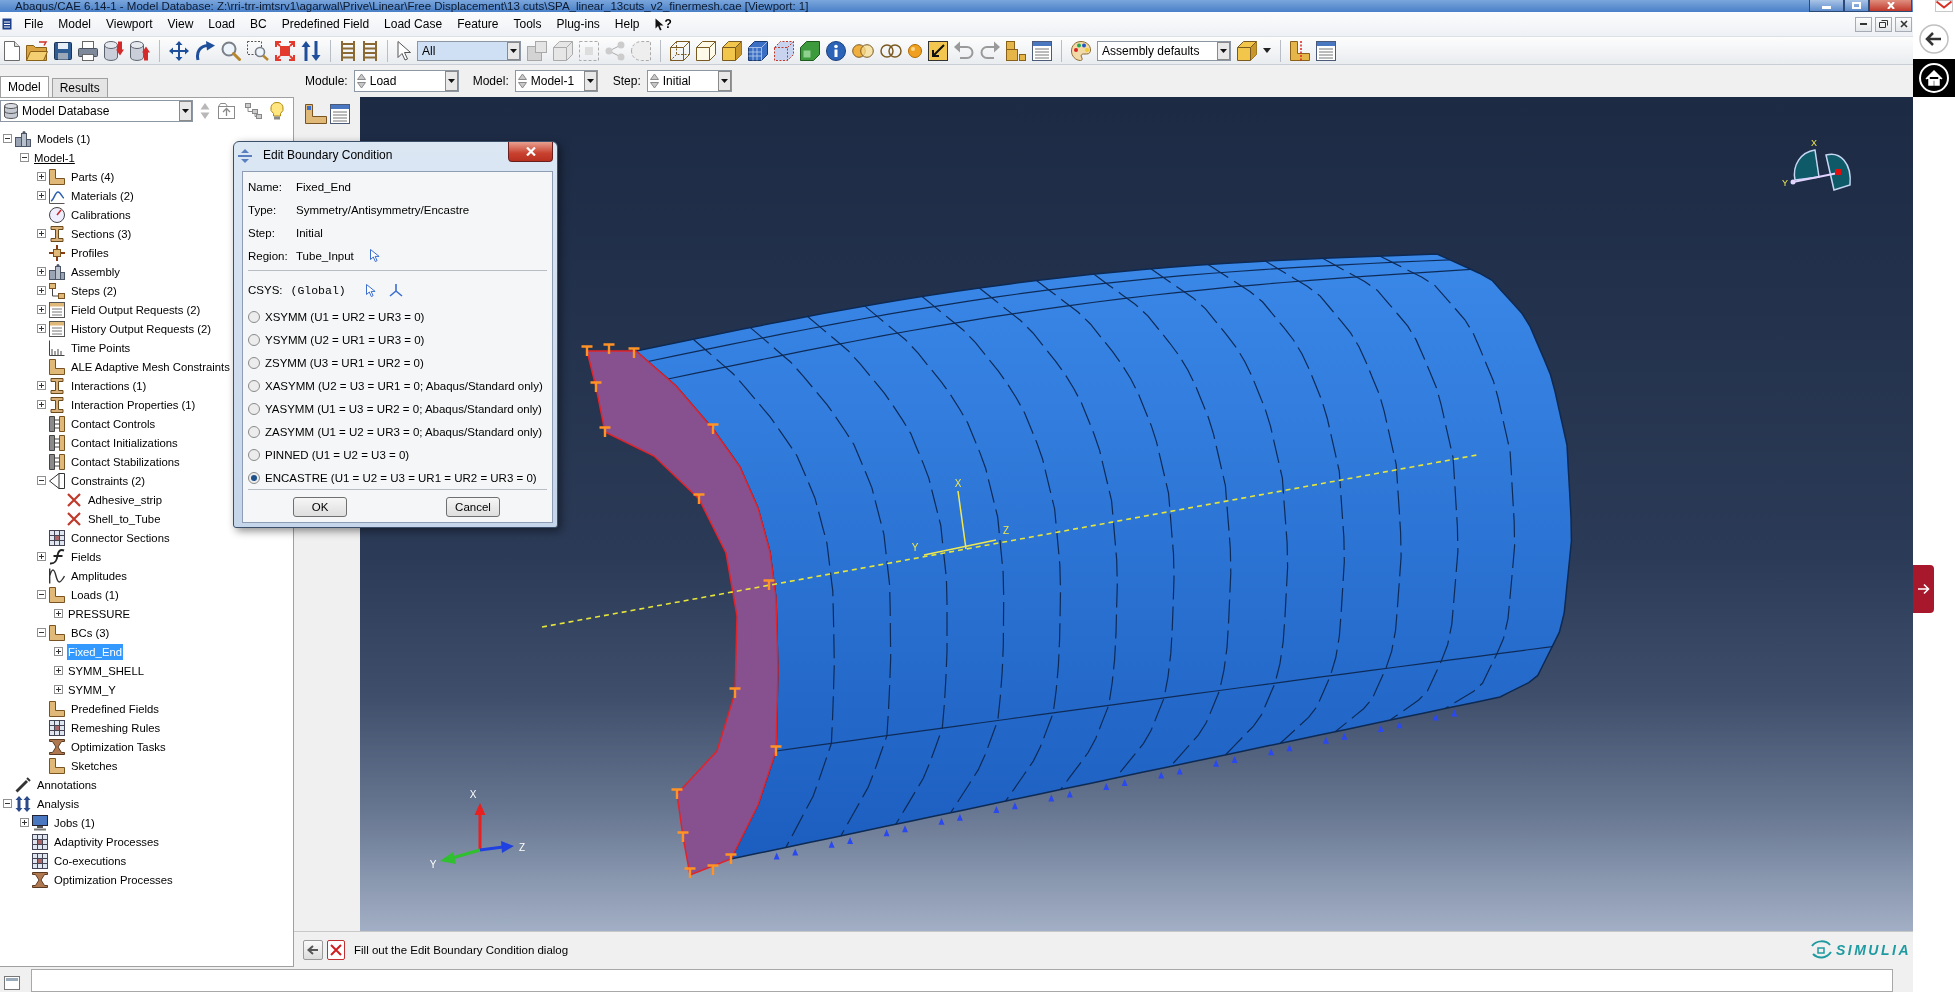 This screenshot has height=992, width=1955. What do you see at coordinates (113, 879) in the screenshot?
I see `tree-item: Optimization Processes` at bounding box center [113, 879].